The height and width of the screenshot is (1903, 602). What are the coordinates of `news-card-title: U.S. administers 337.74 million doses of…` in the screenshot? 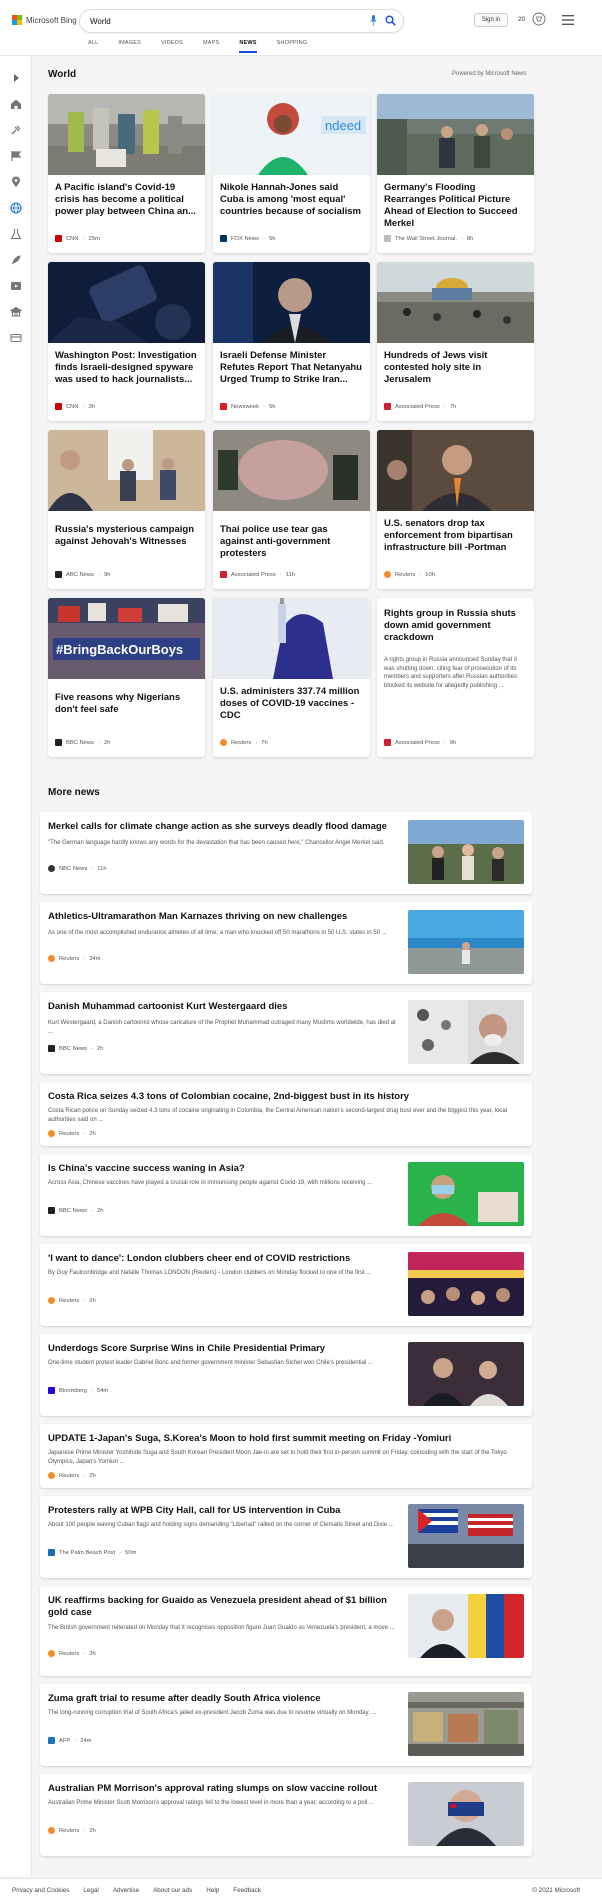 It's located at (291, 704).